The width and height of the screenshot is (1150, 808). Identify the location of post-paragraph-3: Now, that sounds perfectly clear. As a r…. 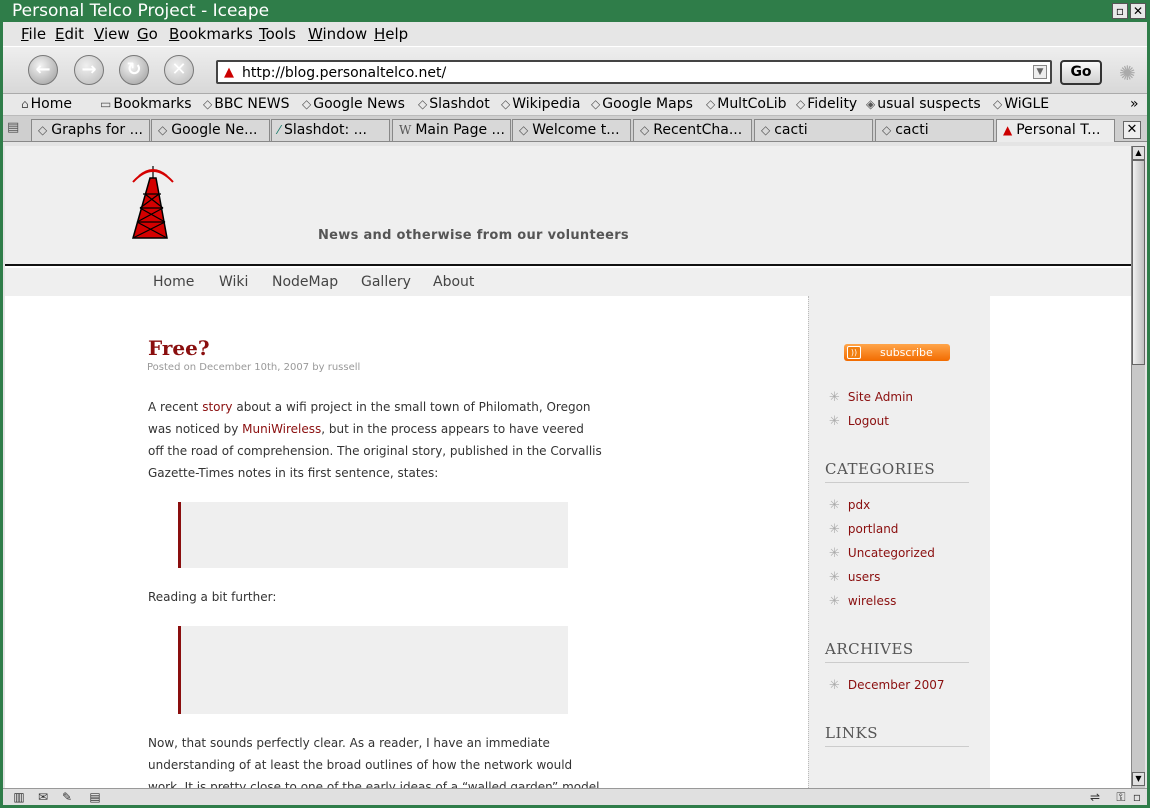
(374, 762).